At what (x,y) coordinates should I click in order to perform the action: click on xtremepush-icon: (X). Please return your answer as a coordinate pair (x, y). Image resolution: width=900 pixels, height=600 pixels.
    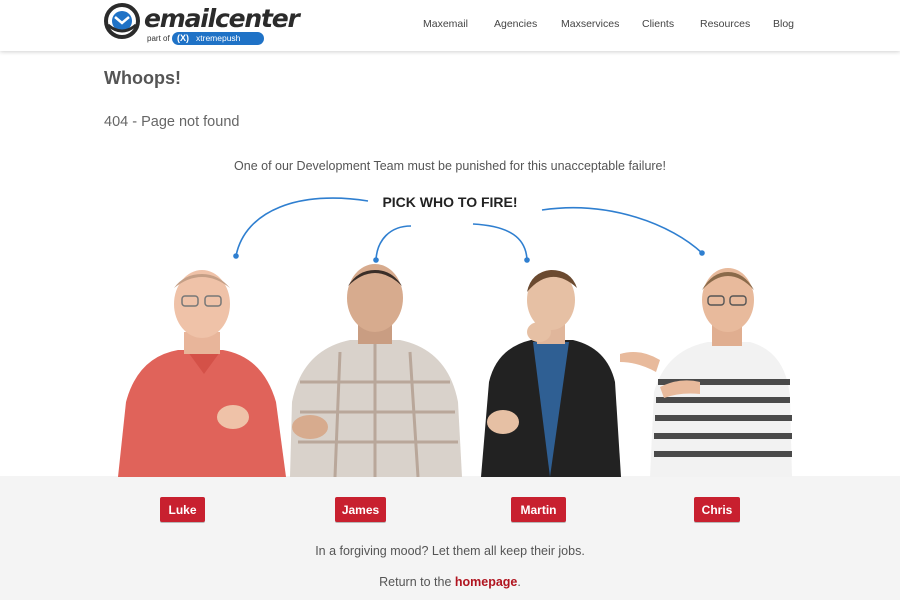
    Looking at the image, I should click on (183, 38).